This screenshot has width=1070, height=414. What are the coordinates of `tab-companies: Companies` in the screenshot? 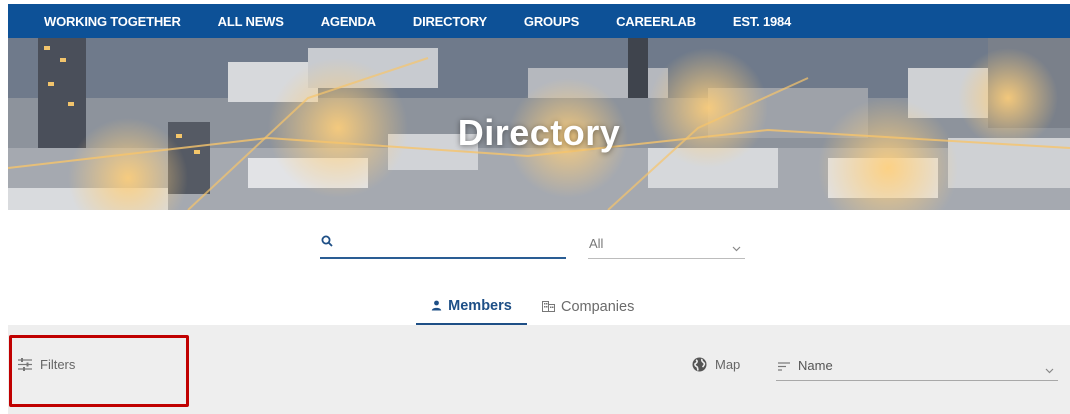 It's located at (591, 306).